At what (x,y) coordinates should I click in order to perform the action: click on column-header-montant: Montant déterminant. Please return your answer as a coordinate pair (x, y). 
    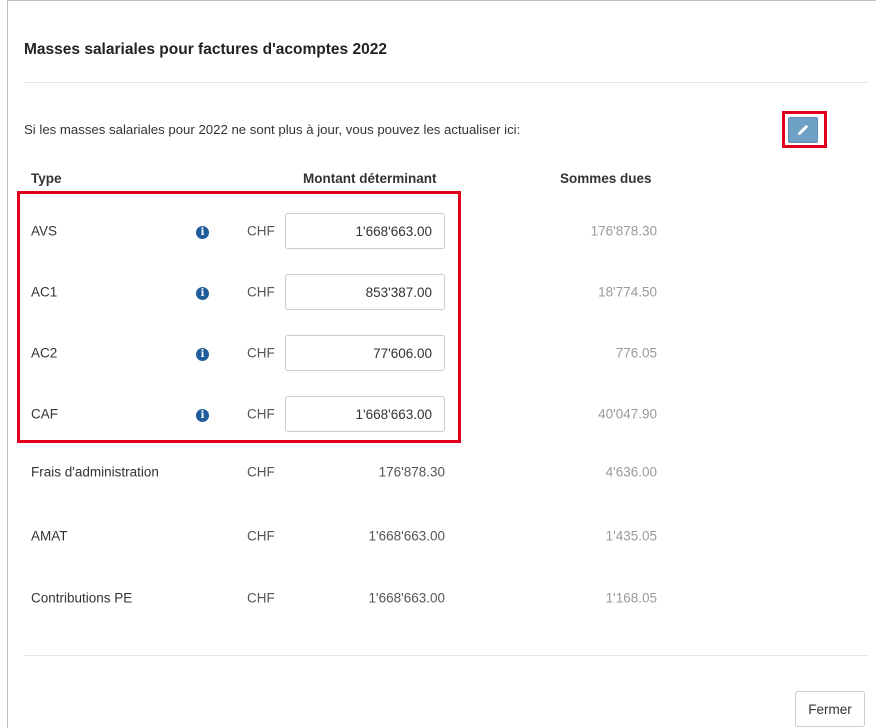
    Looking at the image, I should click on (370, 178).